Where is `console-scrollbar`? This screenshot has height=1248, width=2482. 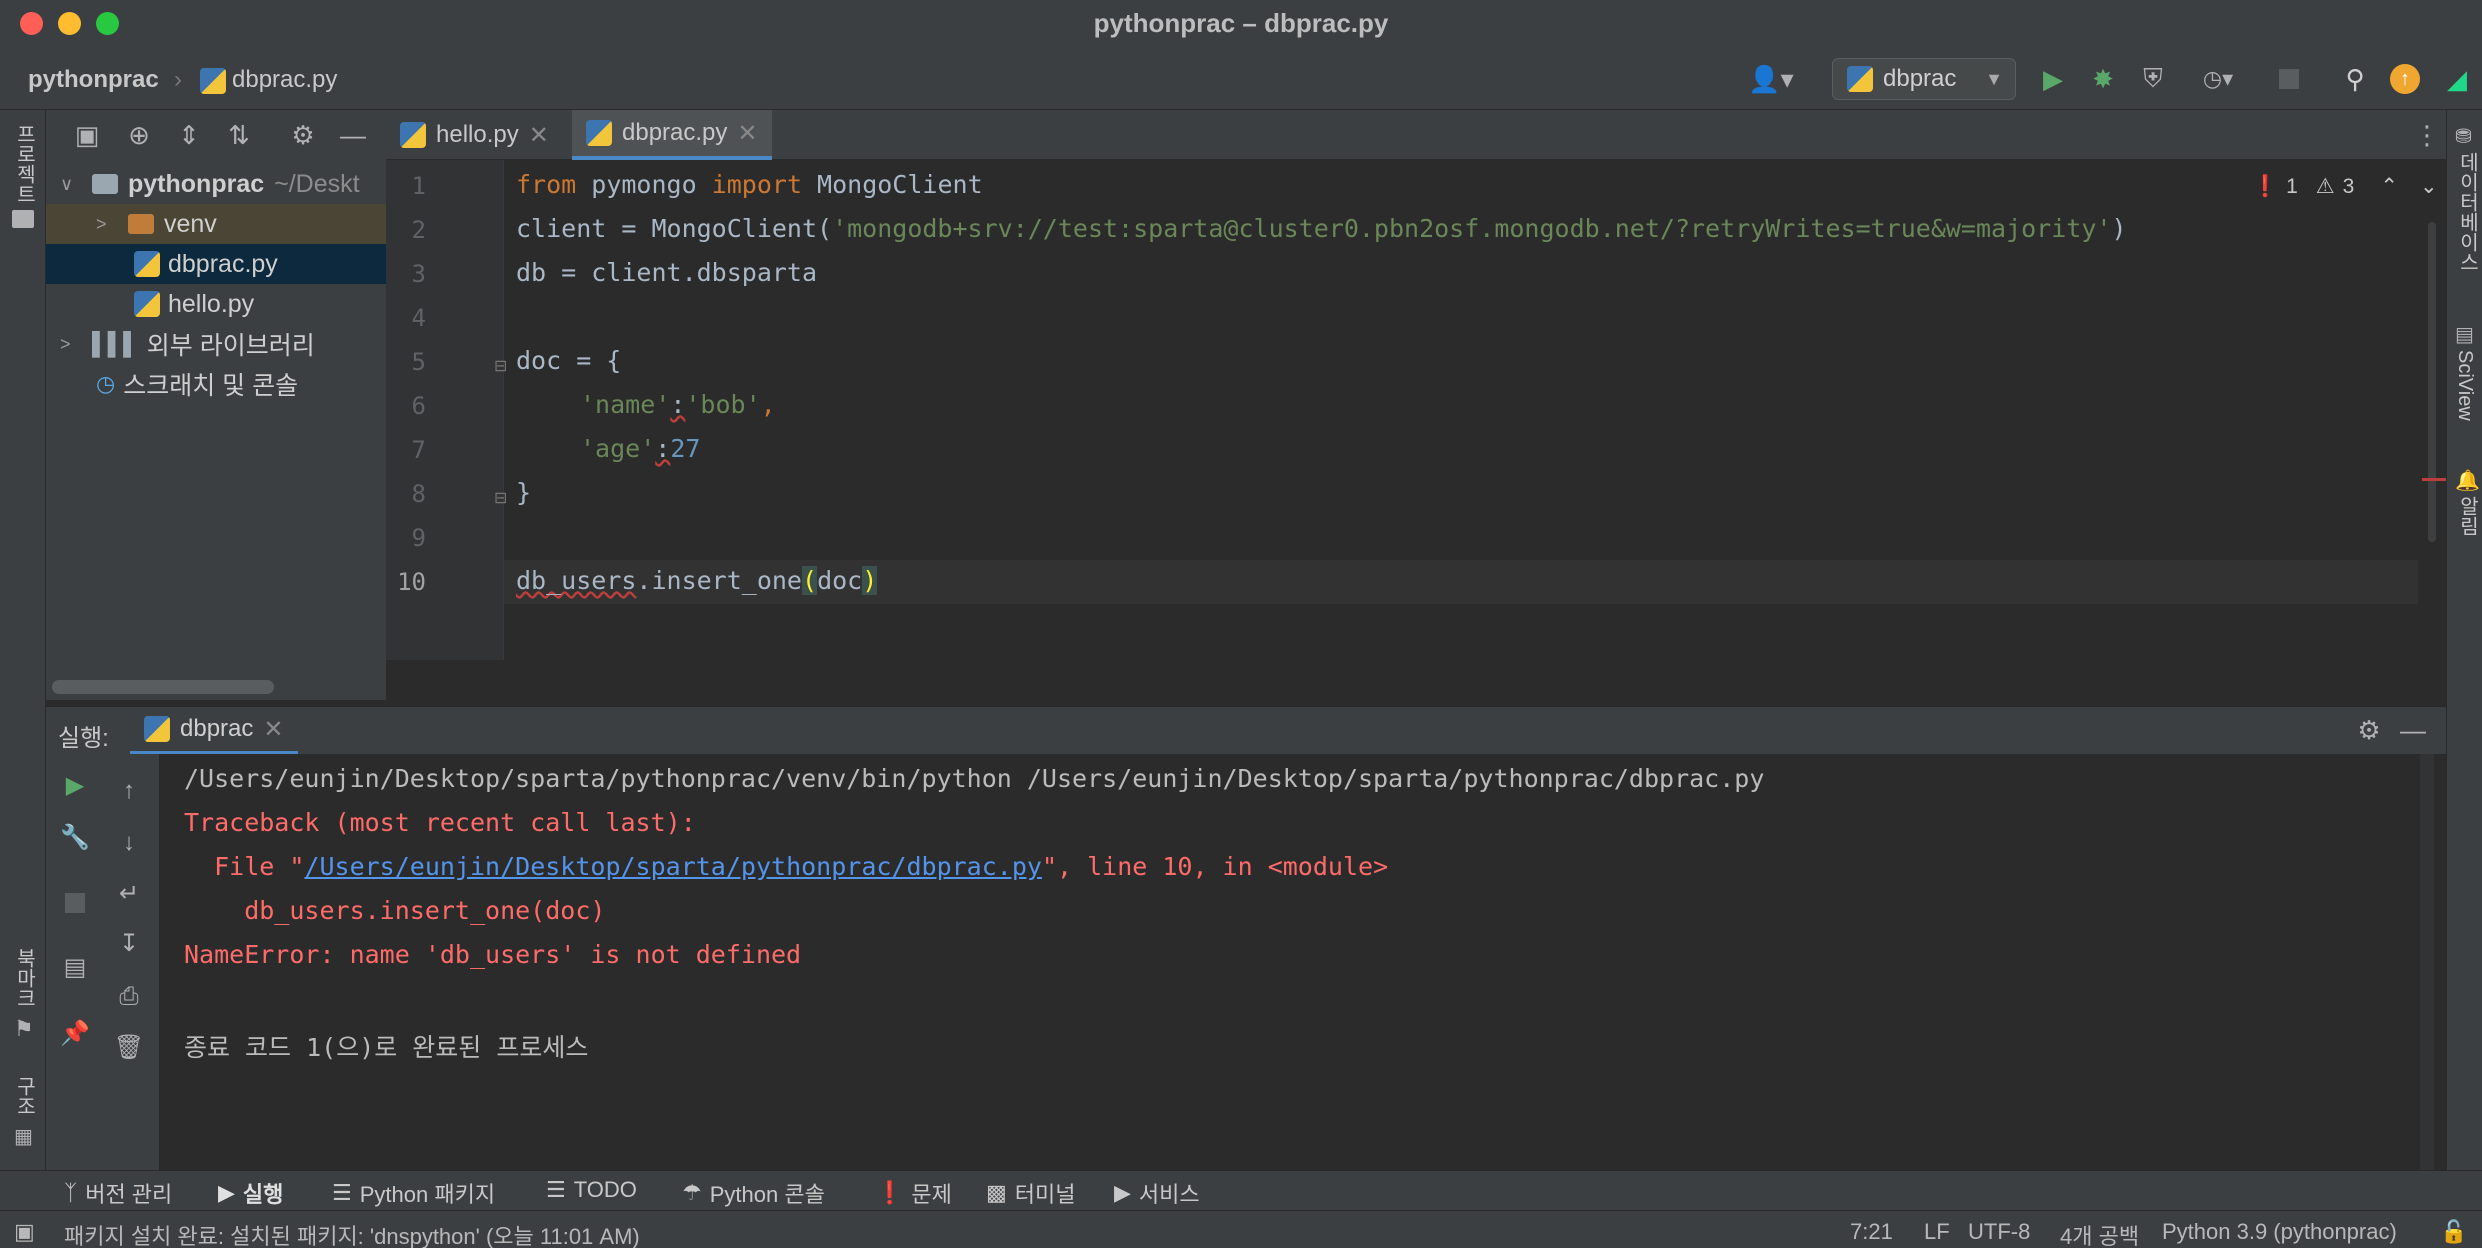 console-scrollbar is located at coordinates (2427, 962).